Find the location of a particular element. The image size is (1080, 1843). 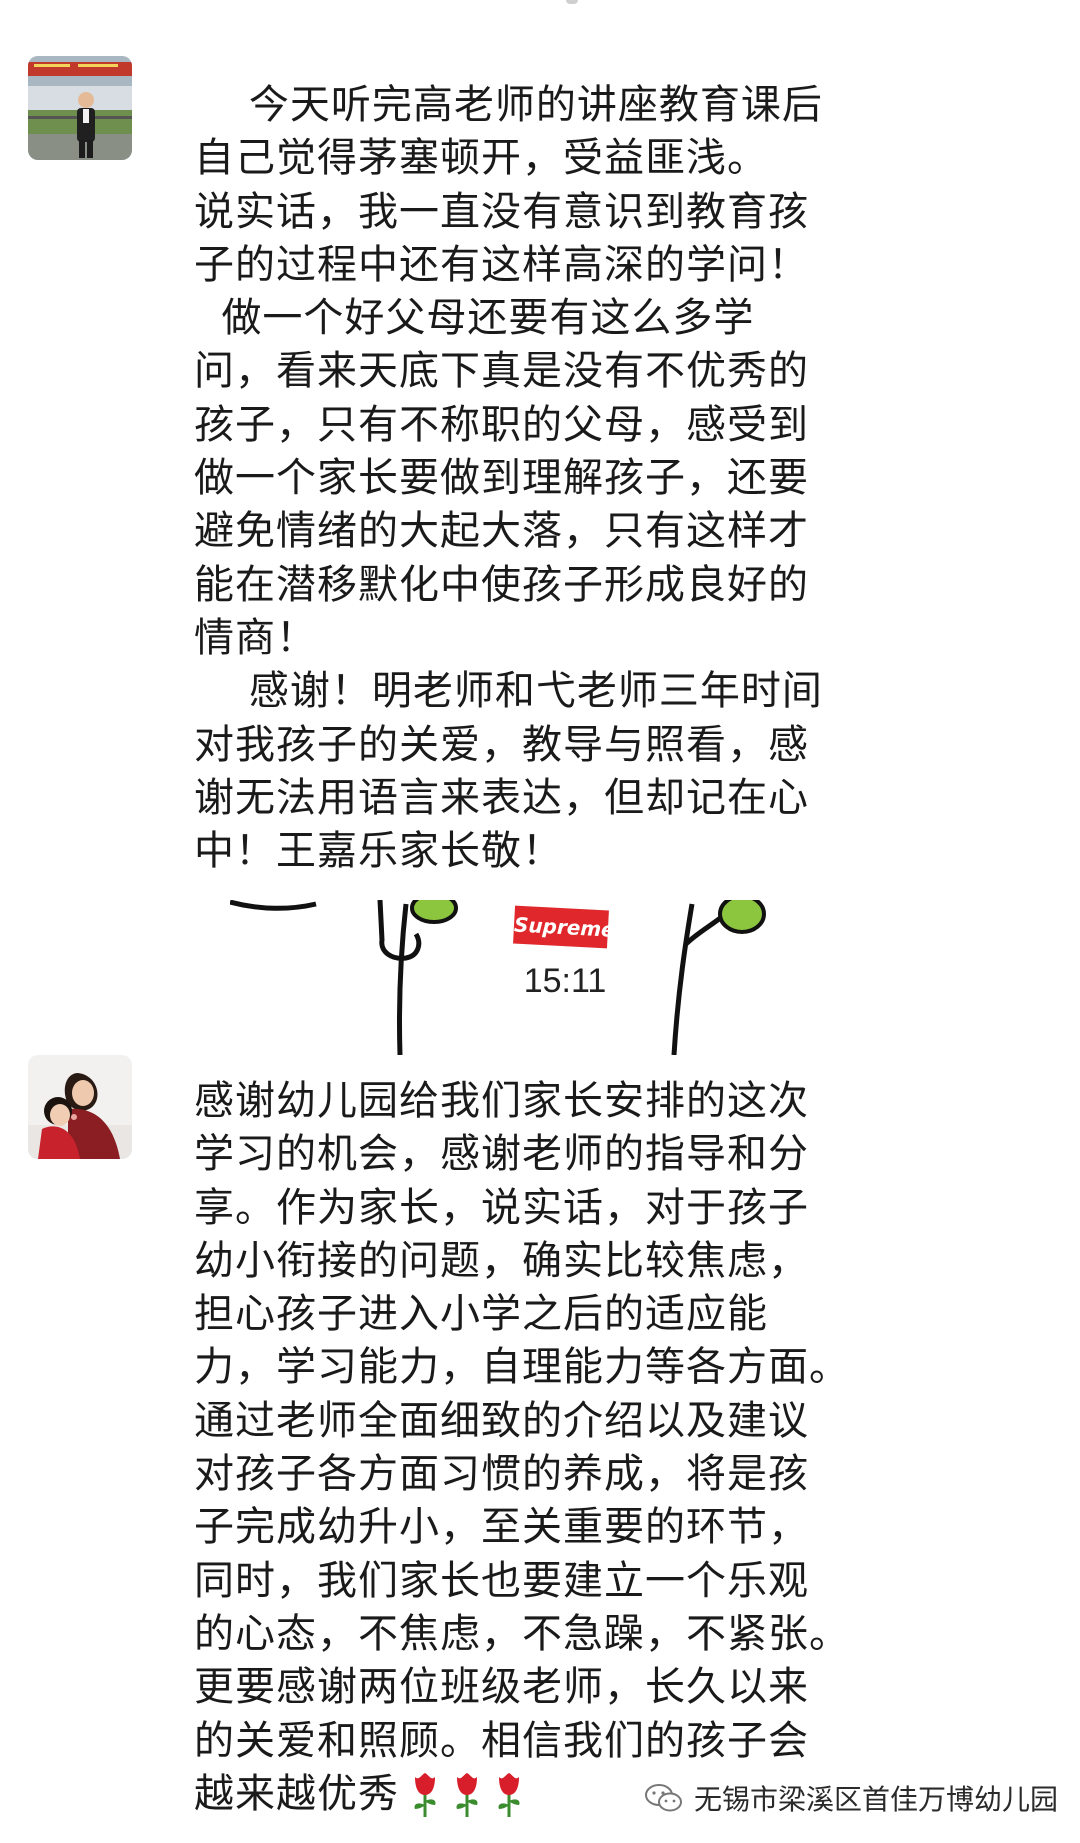

watermark-text: 无锡市梁溪区首佳万博幼儿园 is located at coordinates (876, 1799).